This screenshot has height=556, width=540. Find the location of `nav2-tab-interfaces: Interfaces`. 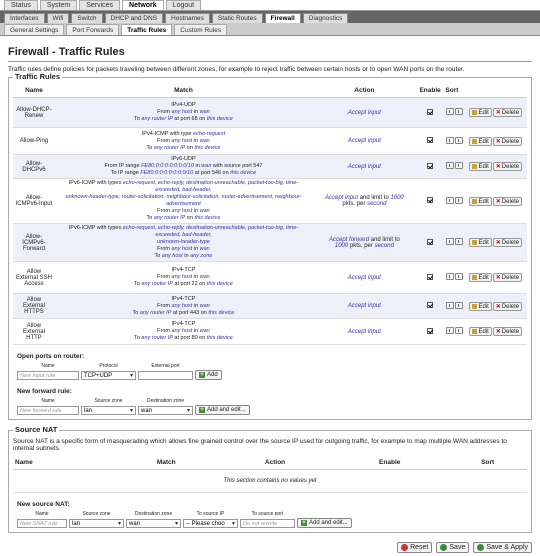

nav2-tab-interfaces: Interfaces is located at coordinates (24, 18).